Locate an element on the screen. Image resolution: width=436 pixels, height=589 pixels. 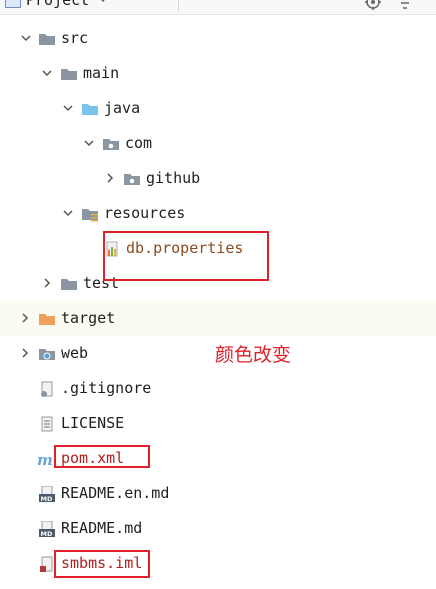
tree-item-readme-md: MD README.md is located at coordinates (218, 528).